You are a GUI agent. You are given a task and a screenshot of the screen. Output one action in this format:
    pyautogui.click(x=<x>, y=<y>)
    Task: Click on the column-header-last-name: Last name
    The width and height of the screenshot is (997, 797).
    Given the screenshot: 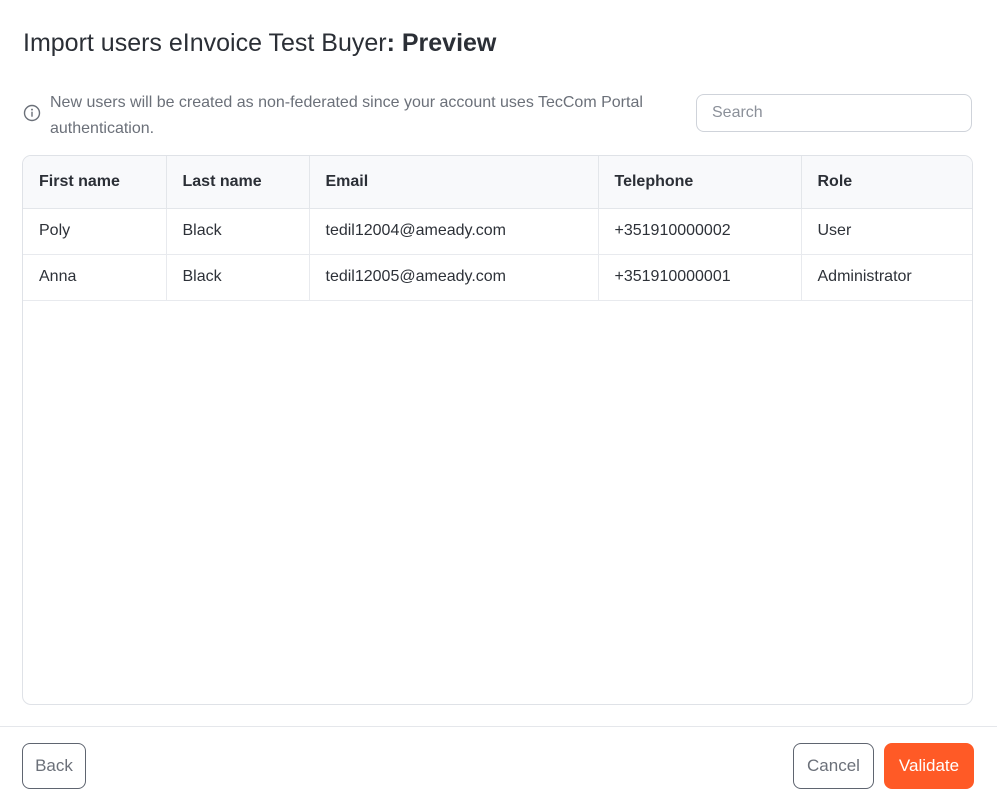 What is the action you would take?
    pyautogui.click(x=238, y=182)
    